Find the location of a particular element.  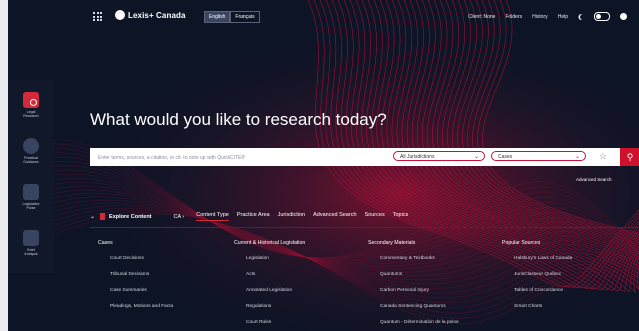

list-item: Legislation is located at coordinates (269, 264).